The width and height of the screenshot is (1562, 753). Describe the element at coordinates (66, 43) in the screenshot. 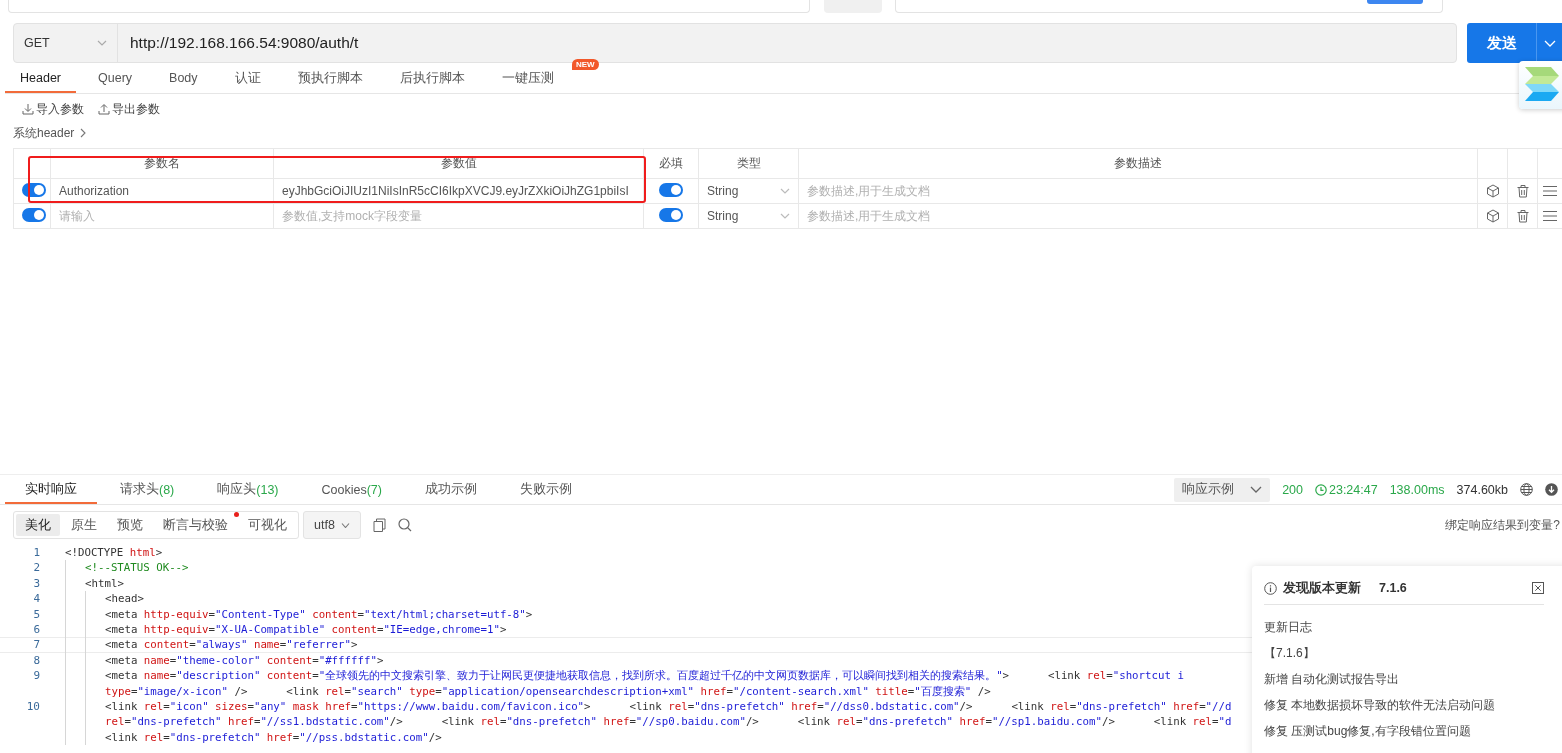

I see `method-select: GET` at that location.